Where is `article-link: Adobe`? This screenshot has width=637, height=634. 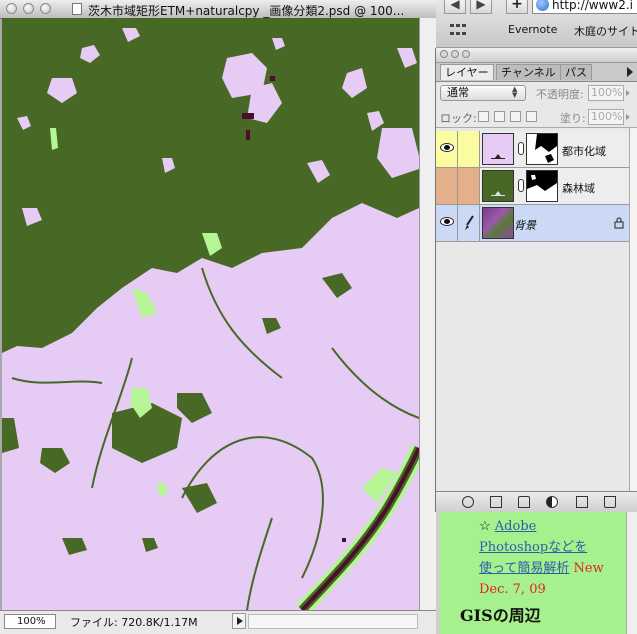
article-link: Adobe is located at coordinates (516, 526).